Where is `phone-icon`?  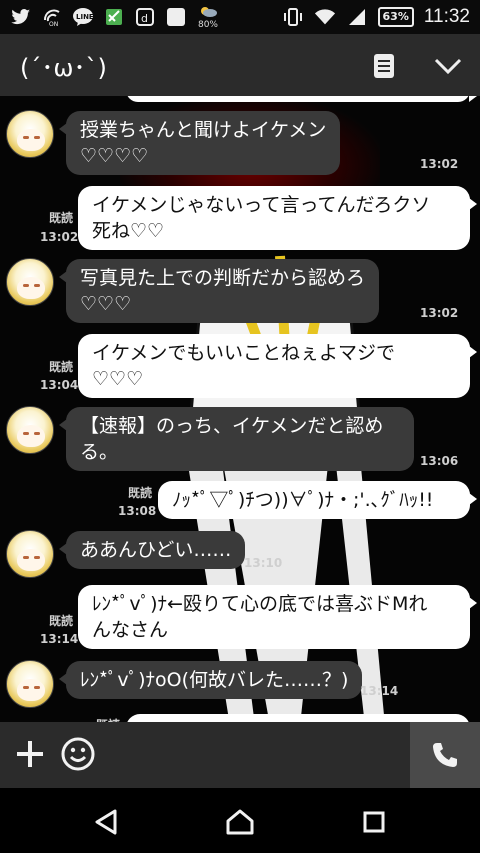
phone-icon is located at coordinates (445, 755).